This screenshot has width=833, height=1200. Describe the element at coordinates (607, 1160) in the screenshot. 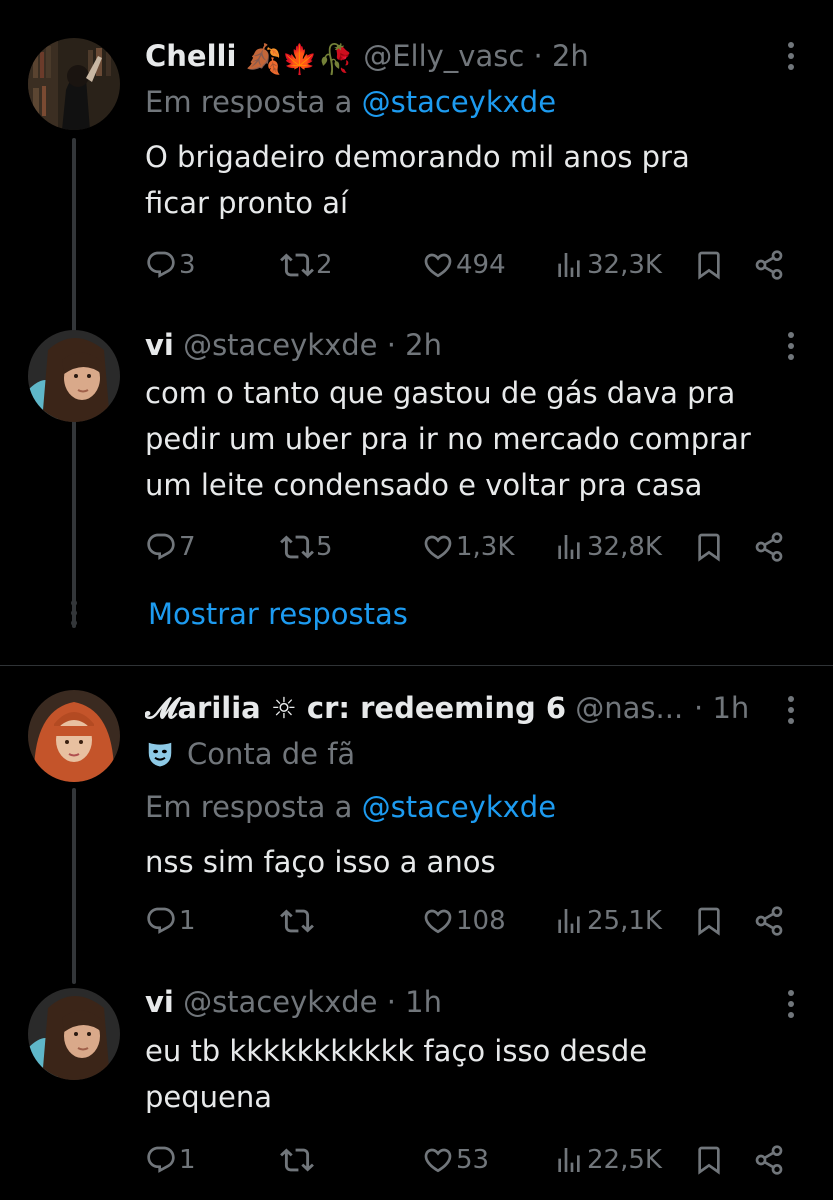

I see `views-button: 22,5K` at that location.